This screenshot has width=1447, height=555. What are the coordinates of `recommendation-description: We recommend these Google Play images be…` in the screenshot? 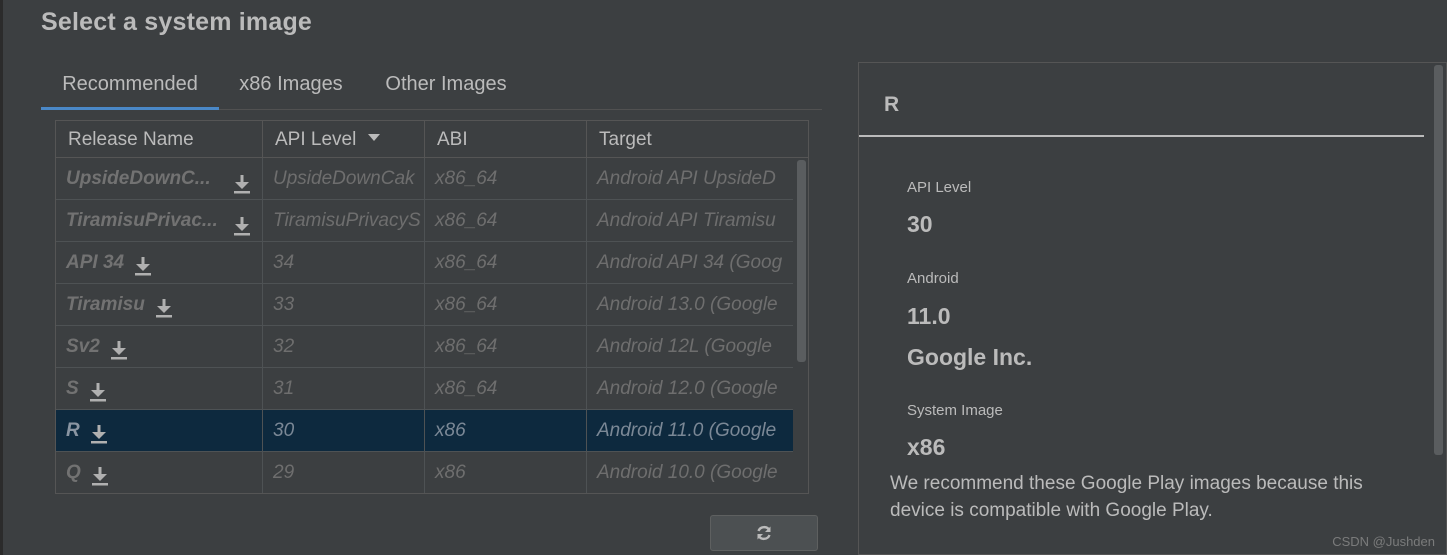 It's located at (1126, 497).